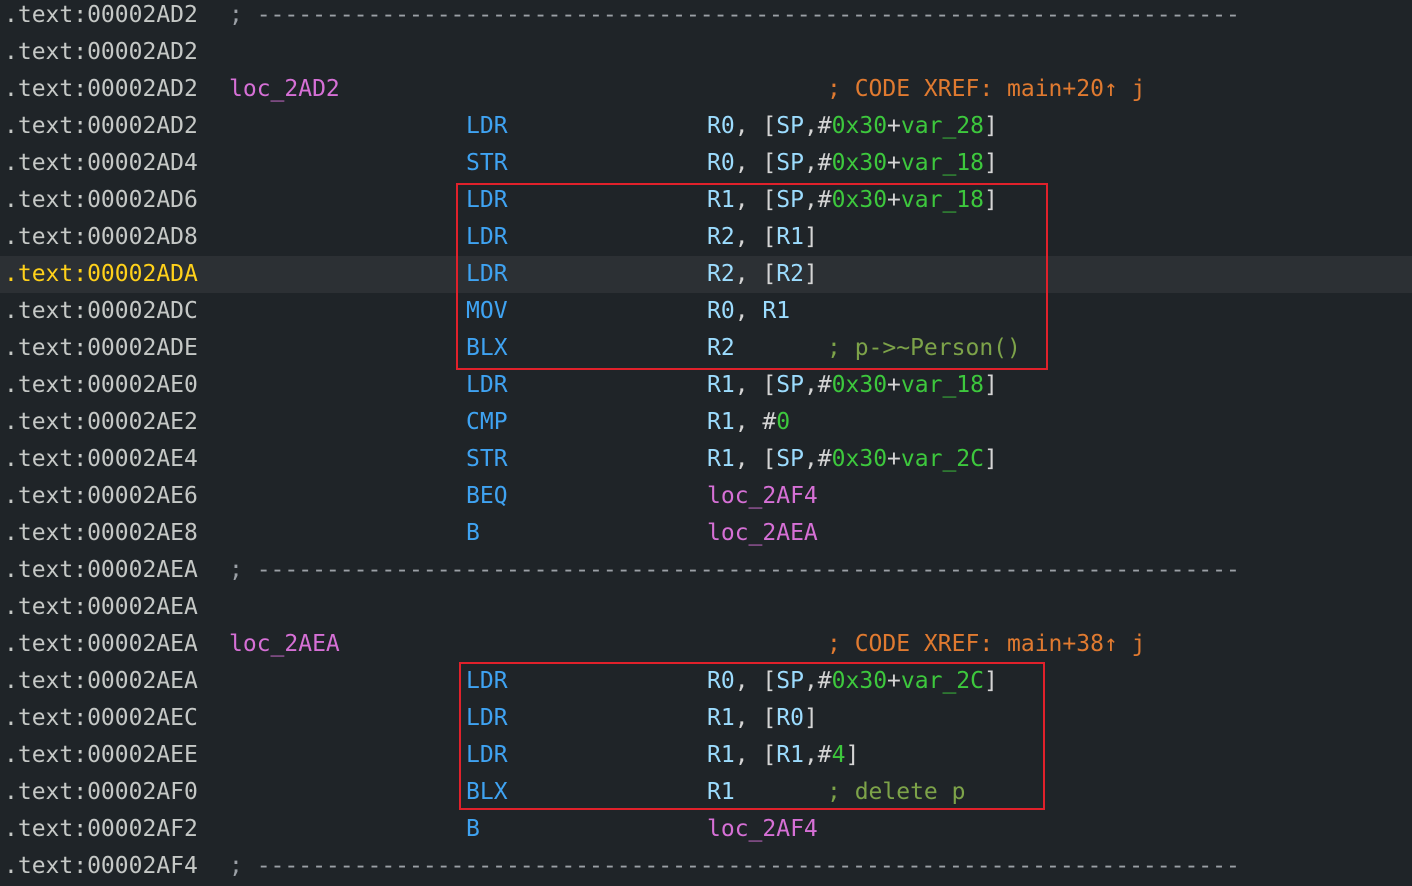  What do you see at coordinates (762, 274) in the screenshot?
I see `operands: R2, [R2]` at bounding box center [762, 274].